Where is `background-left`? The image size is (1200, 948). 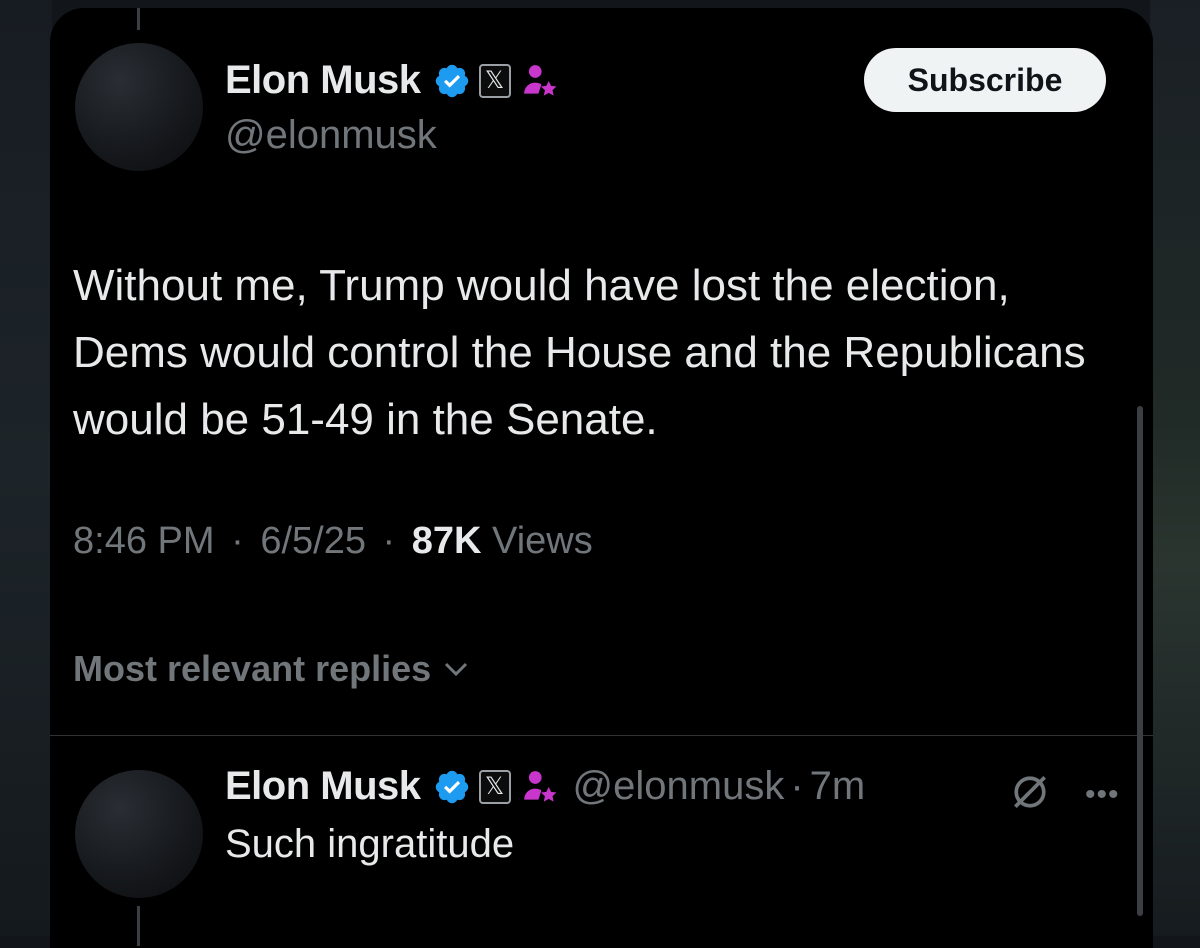
background-left is located at coordinates (26, 468).